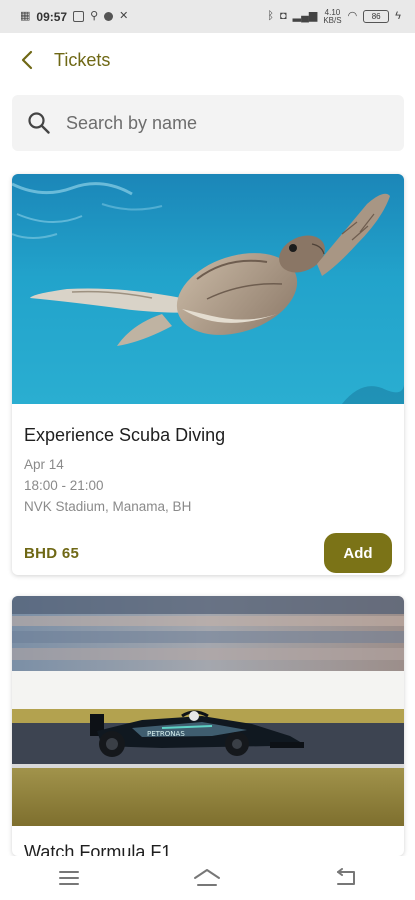  I want to click on status-bar: ▦ 09:57 ⚲ ✕ ᛒ ◘ ▂▄▆ 4.10 KB/S ◠ 86 ϟ, so click(207, 16).